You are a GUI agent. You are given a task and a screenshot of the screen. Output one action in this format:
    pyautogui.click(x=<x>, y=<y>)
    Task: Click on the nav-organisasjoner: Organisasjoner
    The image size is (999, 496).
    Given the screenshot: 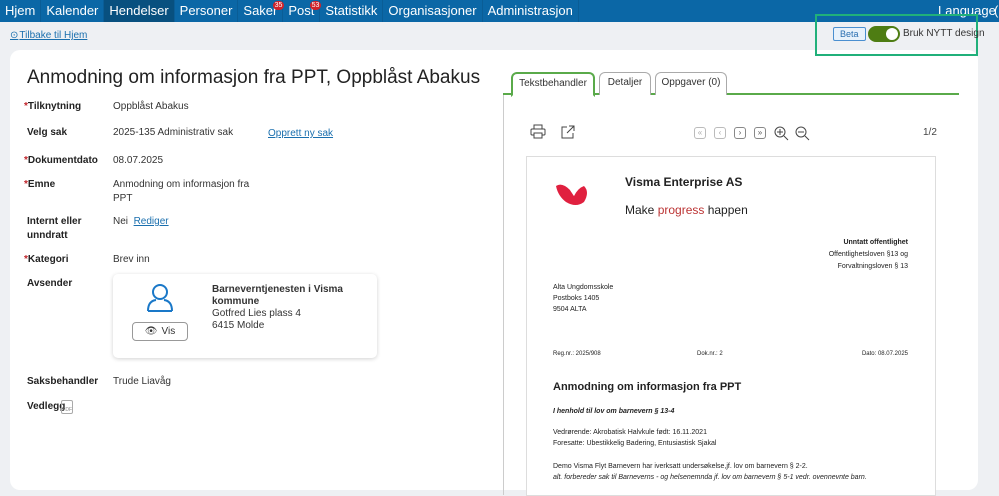 What is the action you would take?
    pyautogui.click(x=433, y=11)
    